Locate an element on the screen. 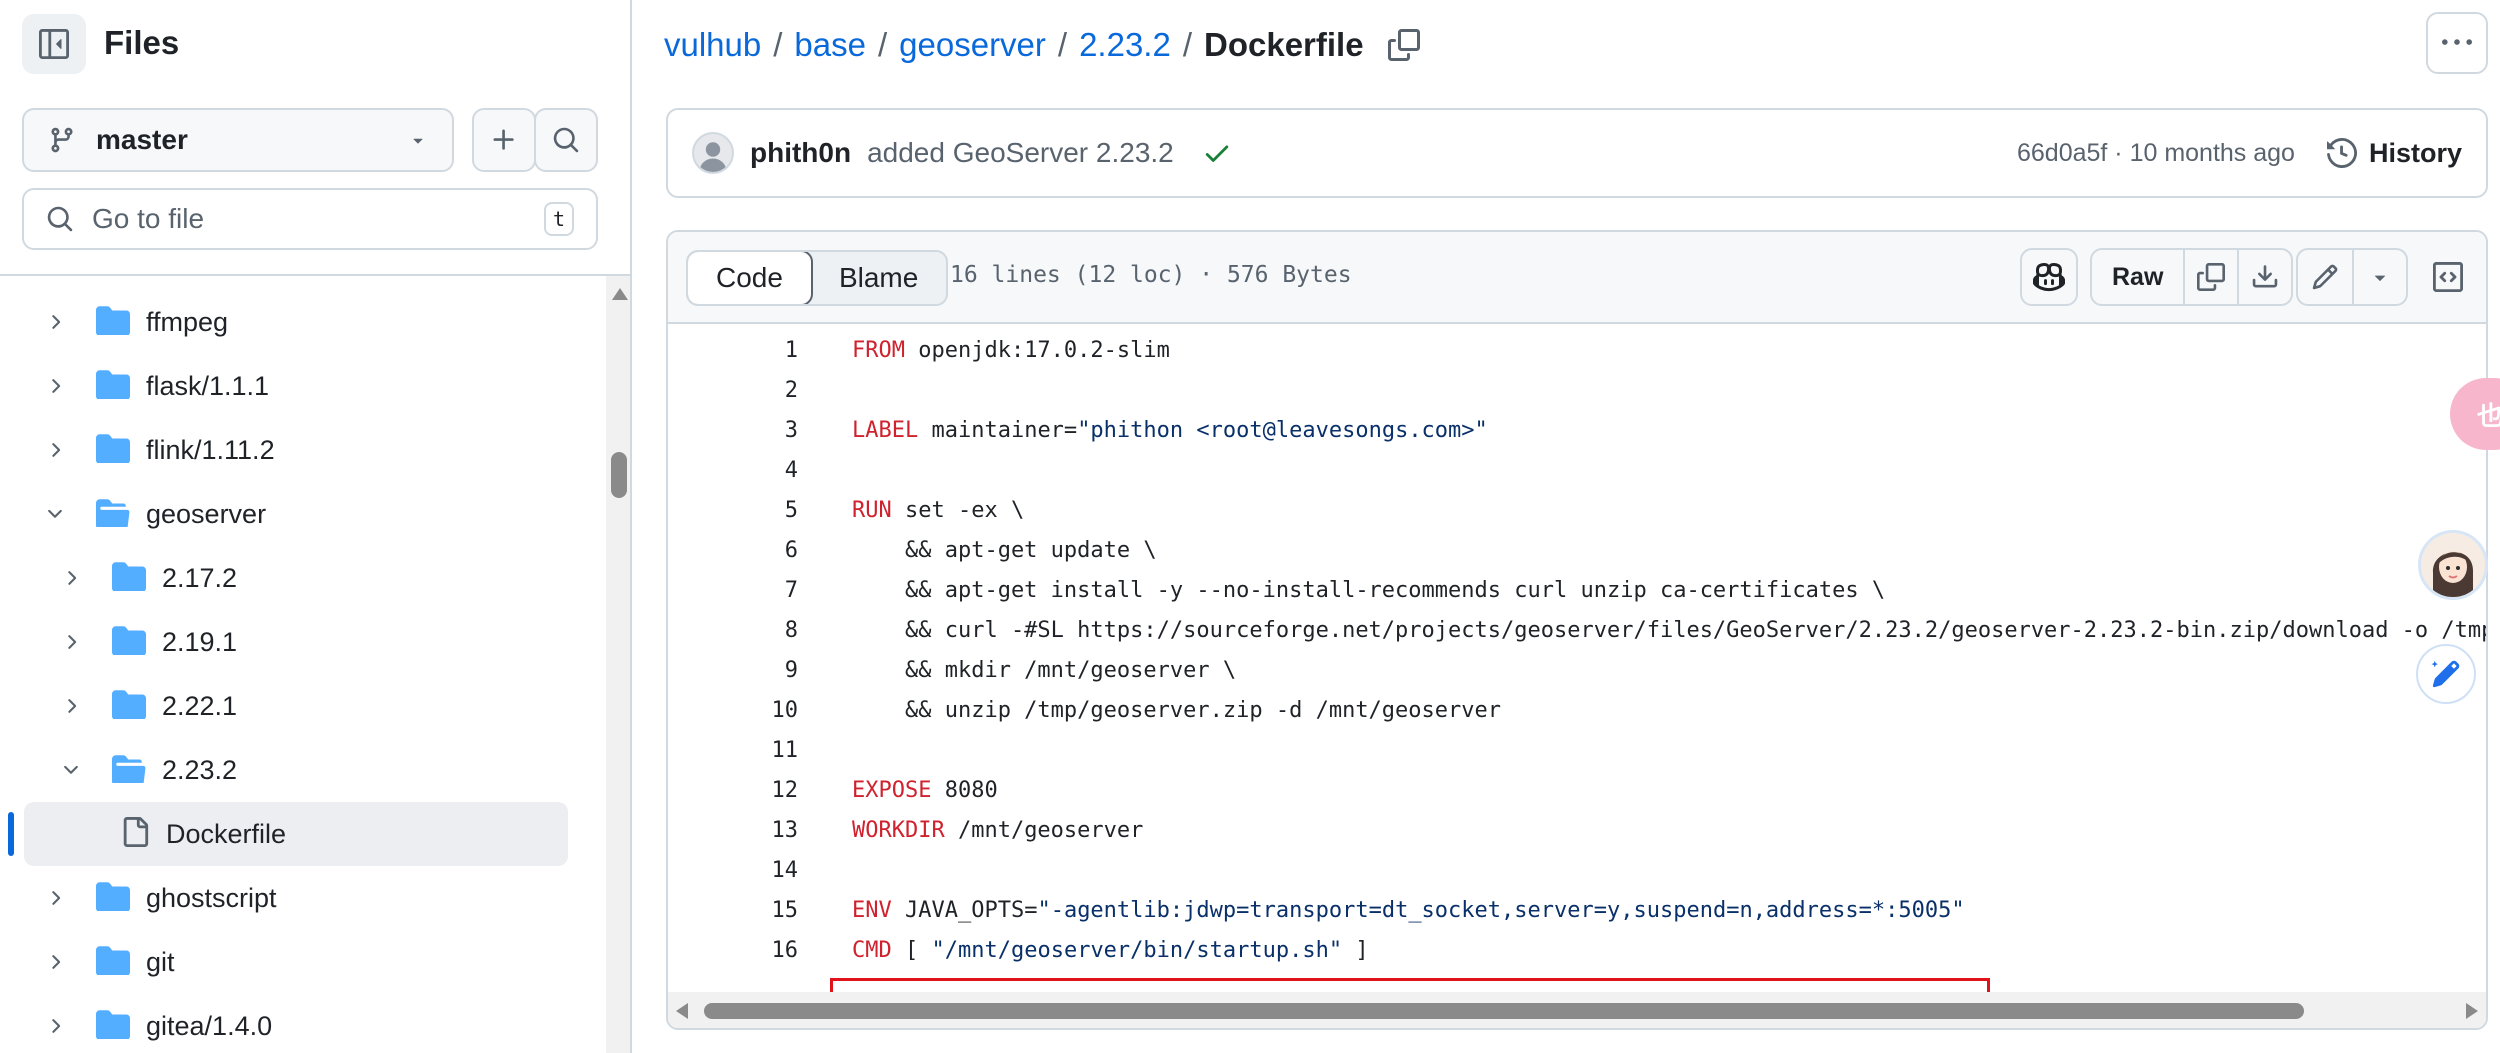 Image resolution: width=2500 pixels, height=1053 pixels. line-number: 2 is located at coordinates (733, 390).